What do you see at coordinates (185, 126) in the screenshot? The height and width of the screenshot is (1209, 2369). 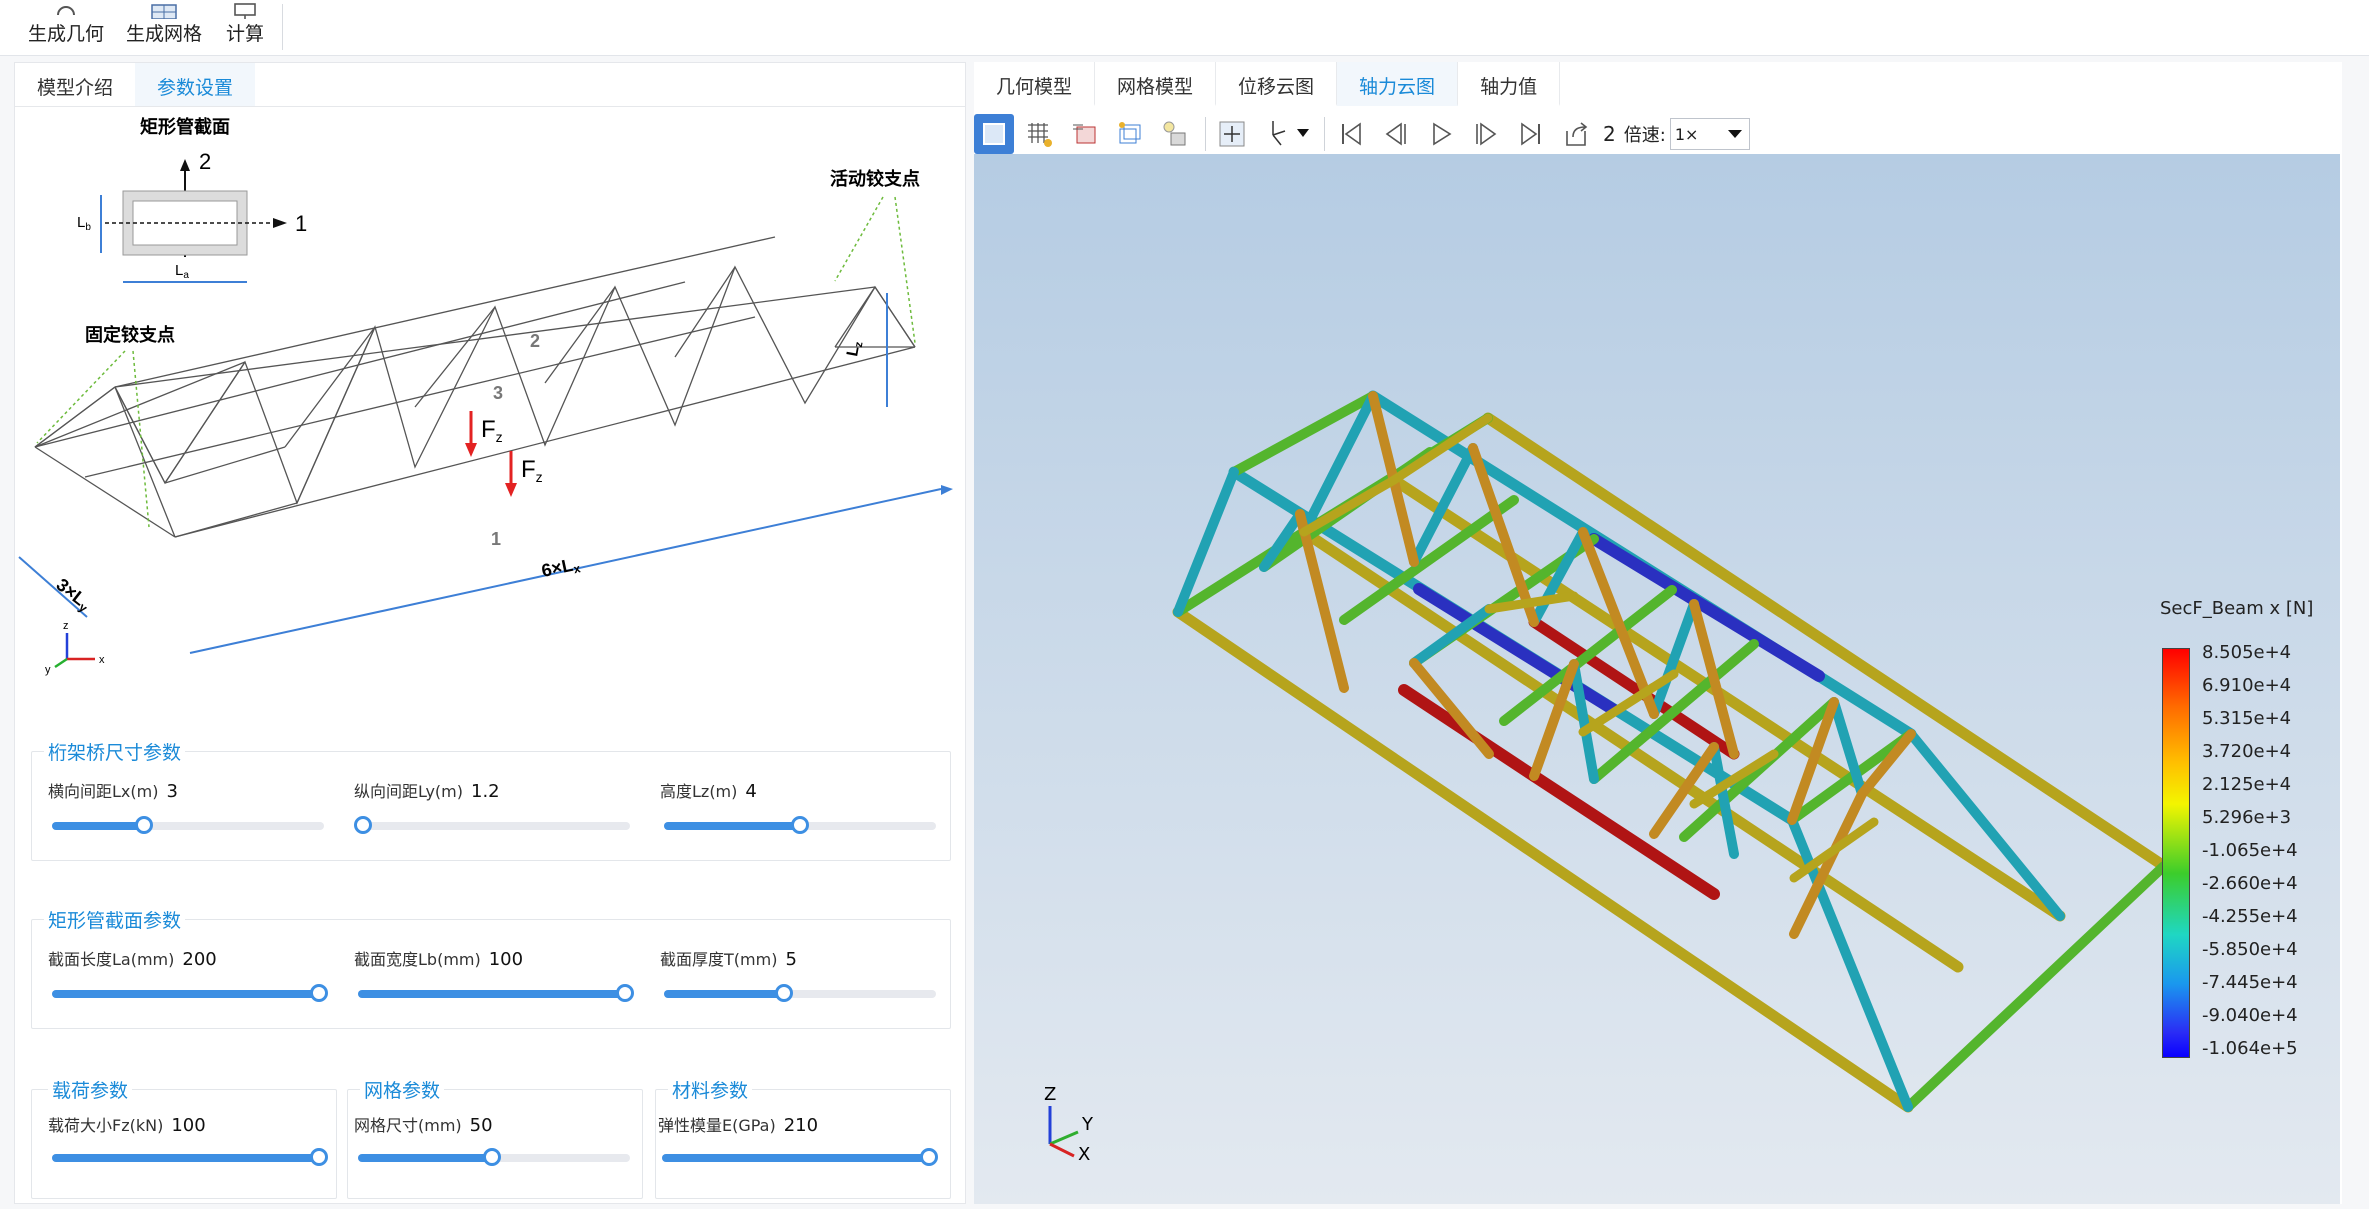 I see `section-title: 矩形管截面` at bounding box center [185, 126].